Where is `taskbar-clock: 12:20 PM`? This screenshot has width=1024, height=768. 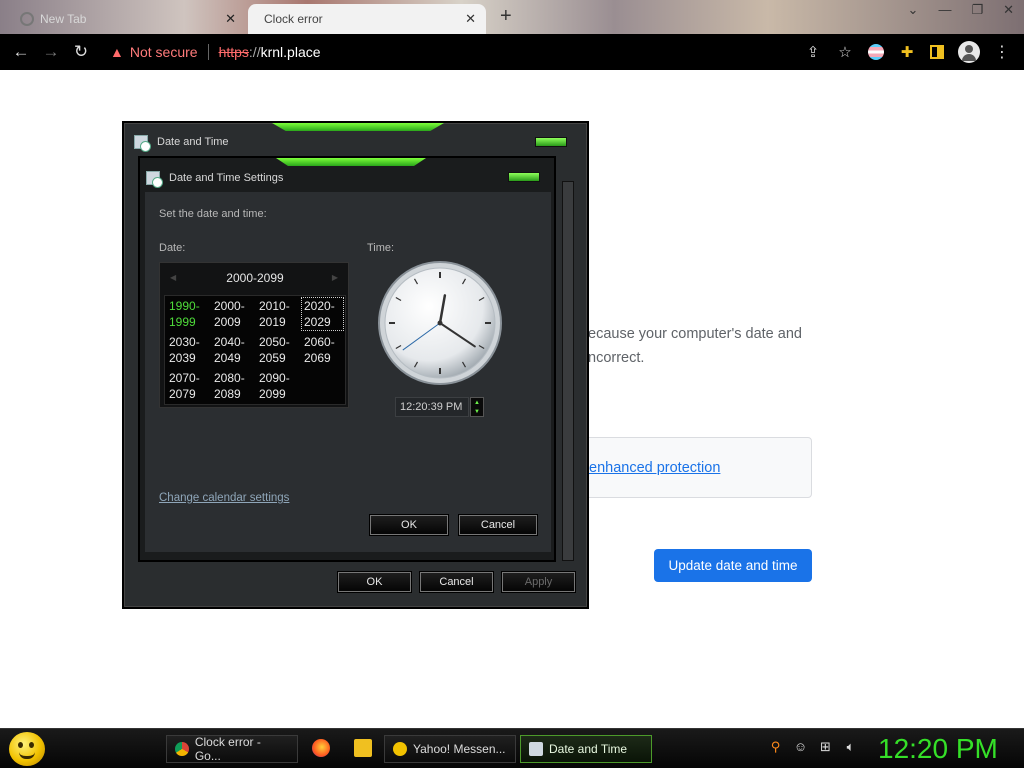
taskbar-clock: 12:20 PM is located at coordinates (938, 749).